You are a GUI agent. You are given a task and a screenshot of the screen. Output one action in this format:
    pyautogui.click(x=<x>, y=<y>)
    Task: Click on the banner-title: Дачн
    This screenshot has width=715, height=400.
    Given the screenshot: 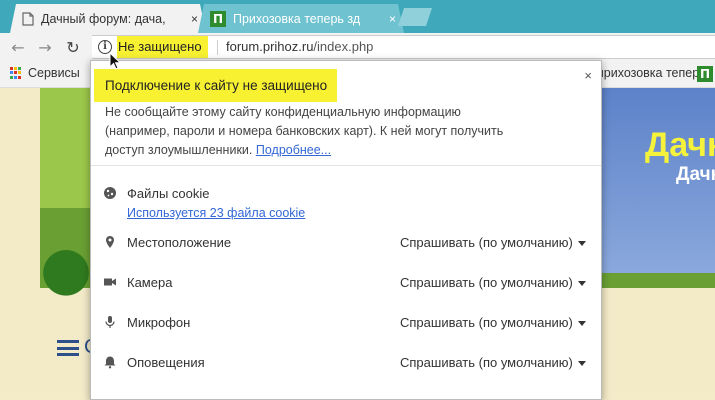 What is the action you would take?
    pyautogui.click(x=680, y=145)
    